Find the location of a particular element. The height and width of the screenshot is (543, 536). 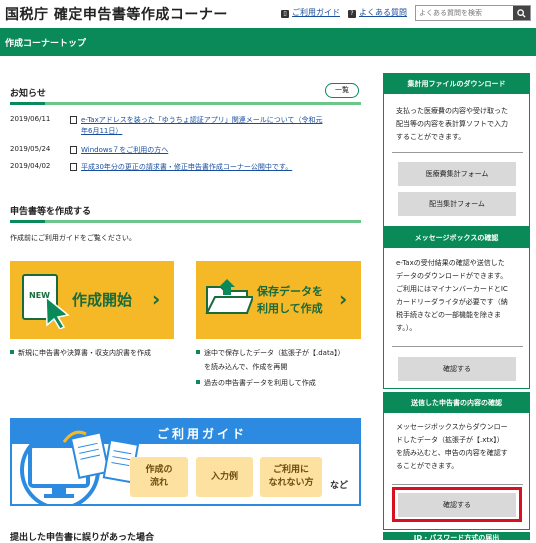

guide-beginner-button: ご利用に なれない方 is located at coordinates (291, 477).